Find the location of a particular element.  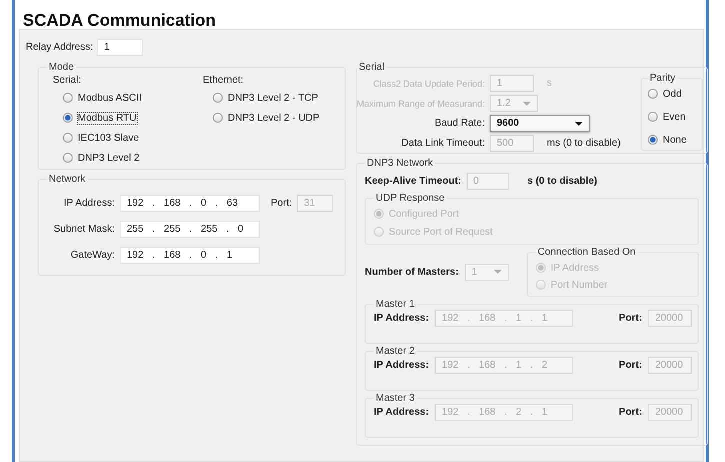

column-heading: Serial: is located at coordinates (67, 80).